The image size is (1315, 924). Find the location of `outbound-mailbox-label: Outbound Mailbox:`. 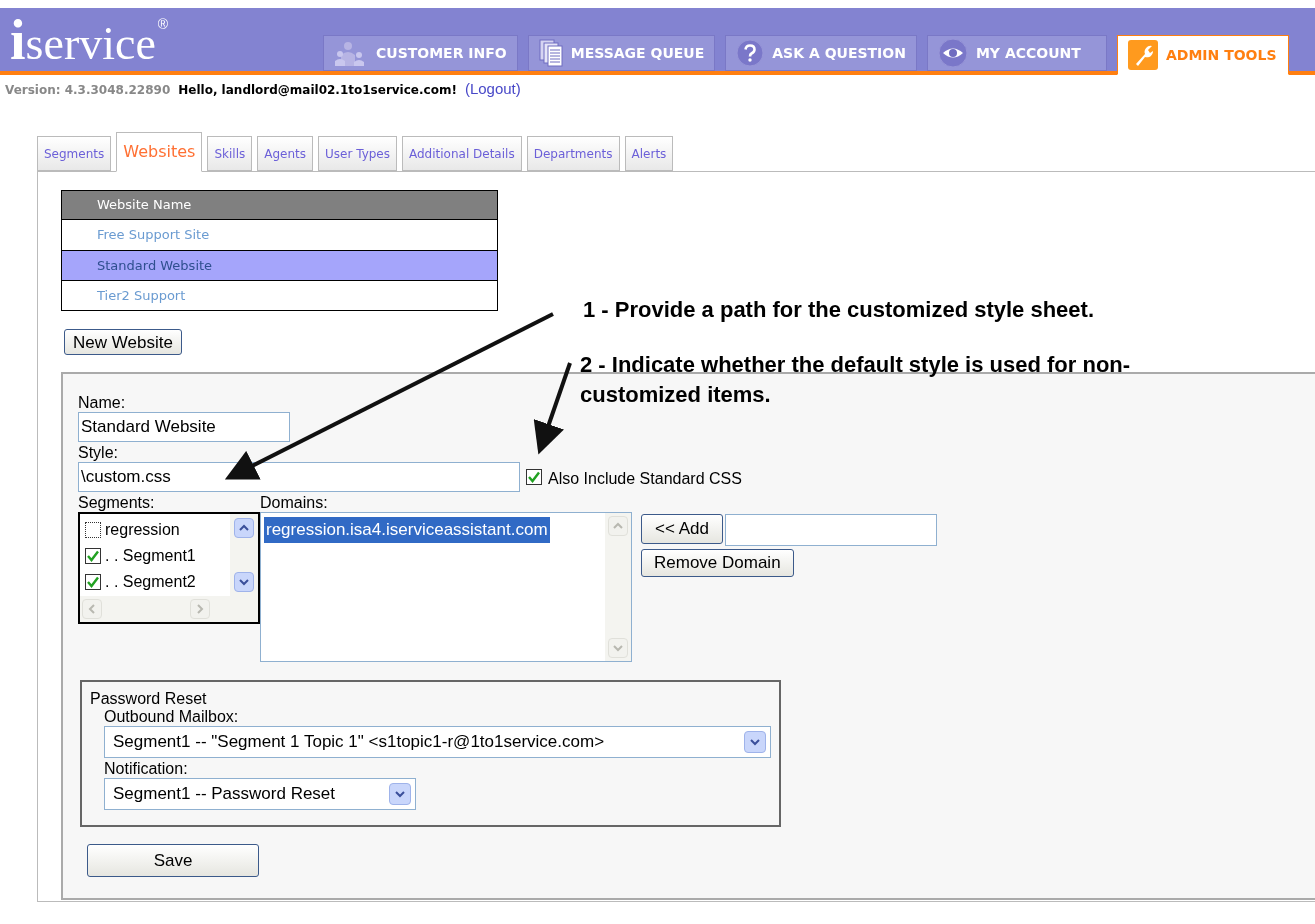

outbound-mailbox-label: Outbound Mailbox: is located at coordinates (172, 717).